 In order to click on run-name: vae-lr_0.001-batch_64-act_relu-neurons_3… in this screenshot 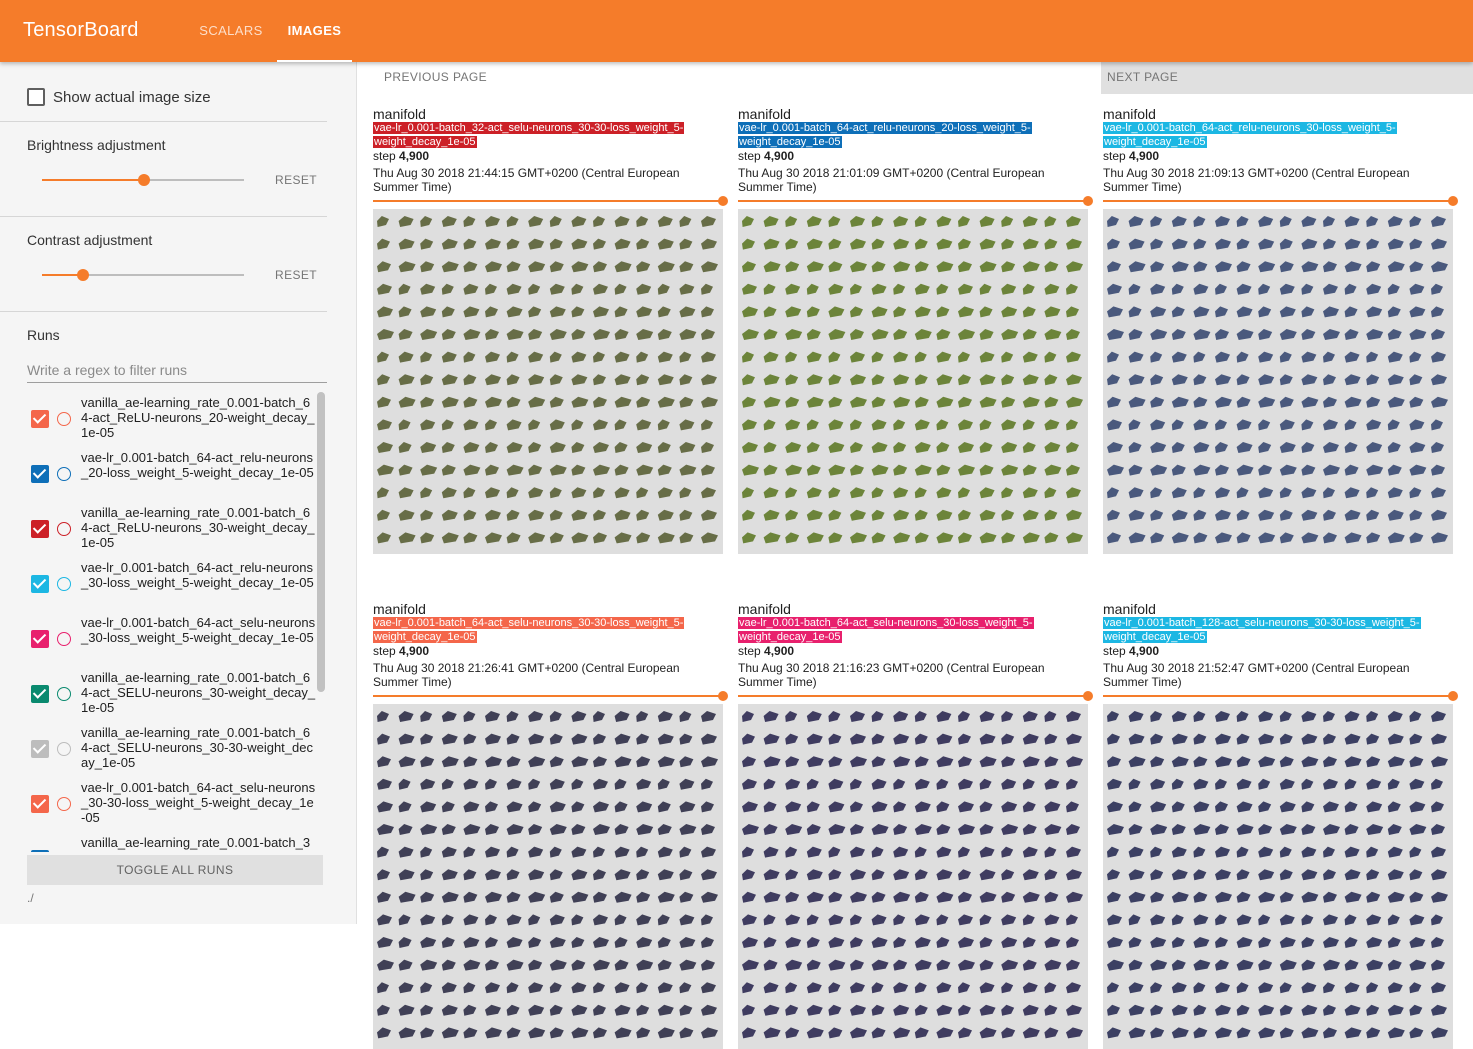, I will do `click(197, 575)`.